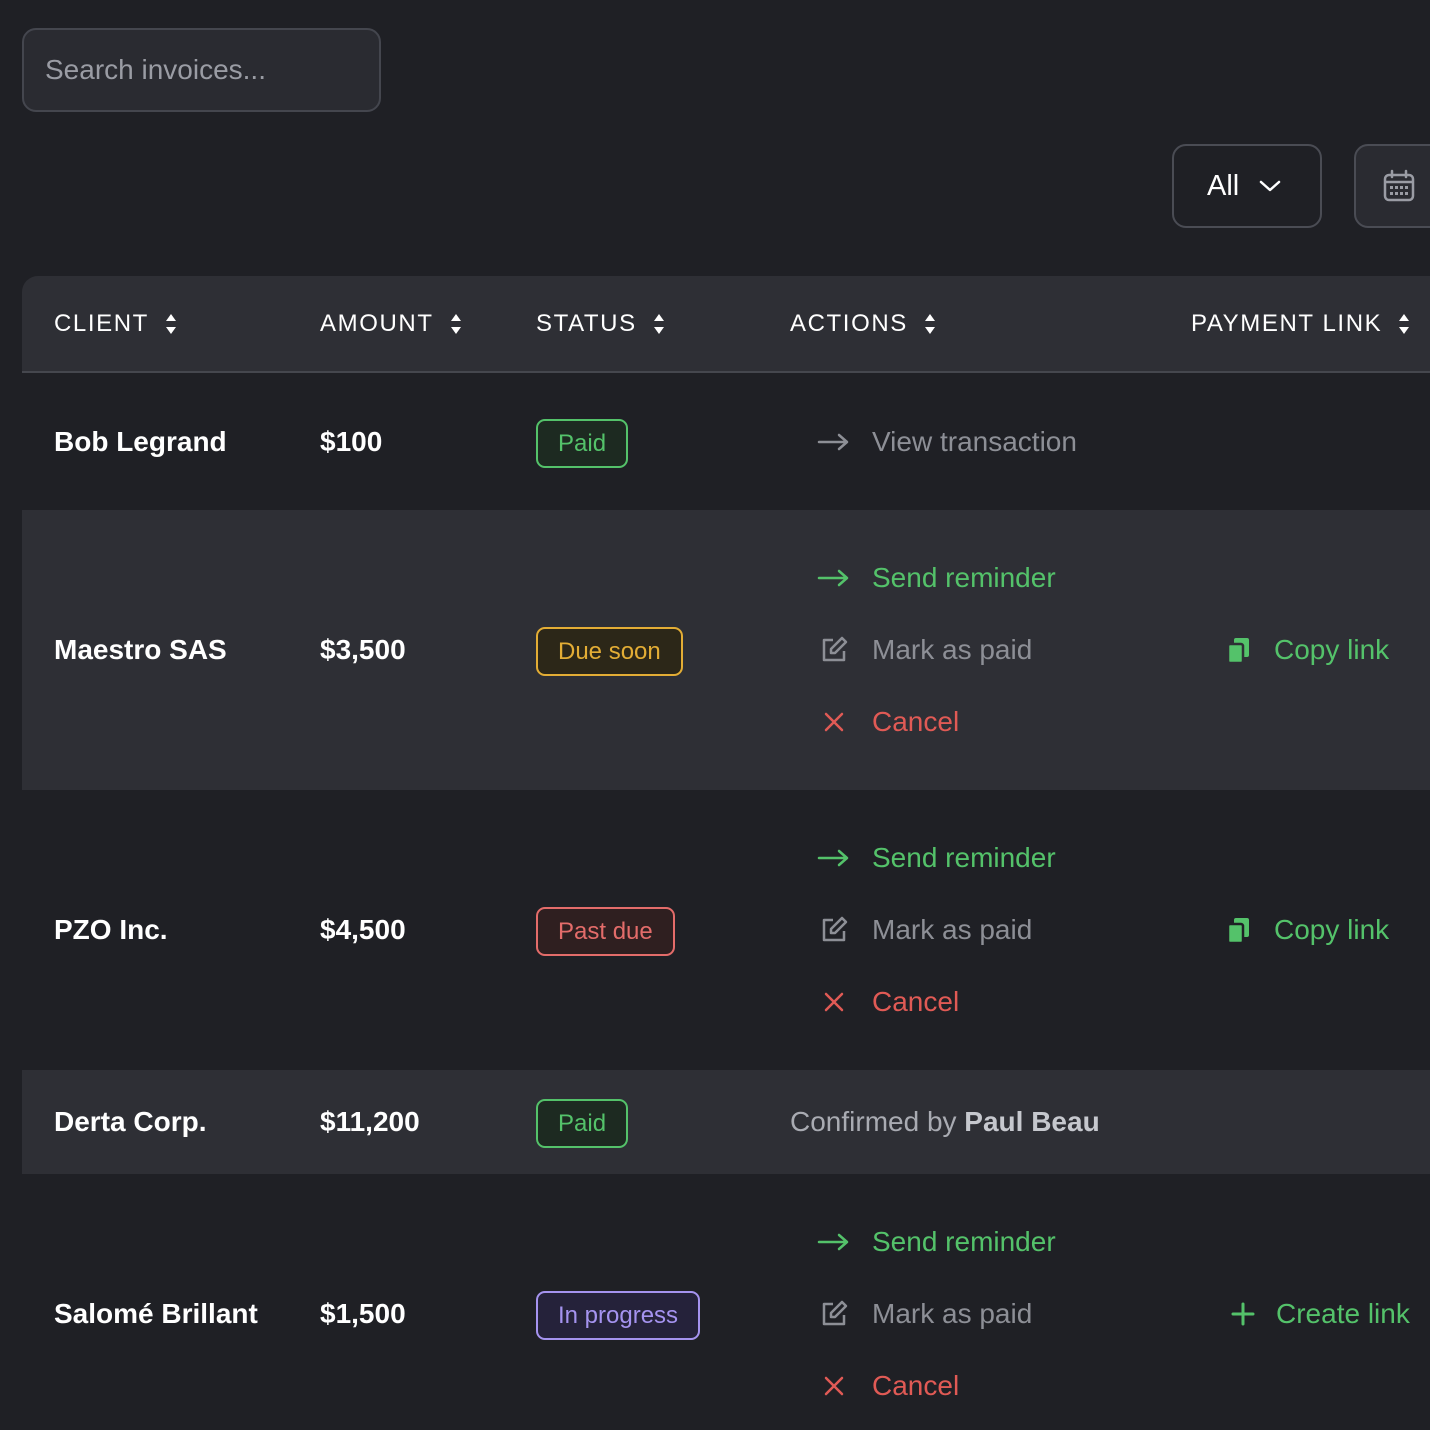  I want to click on client-name: Maestro SAS, so click(140, 649).